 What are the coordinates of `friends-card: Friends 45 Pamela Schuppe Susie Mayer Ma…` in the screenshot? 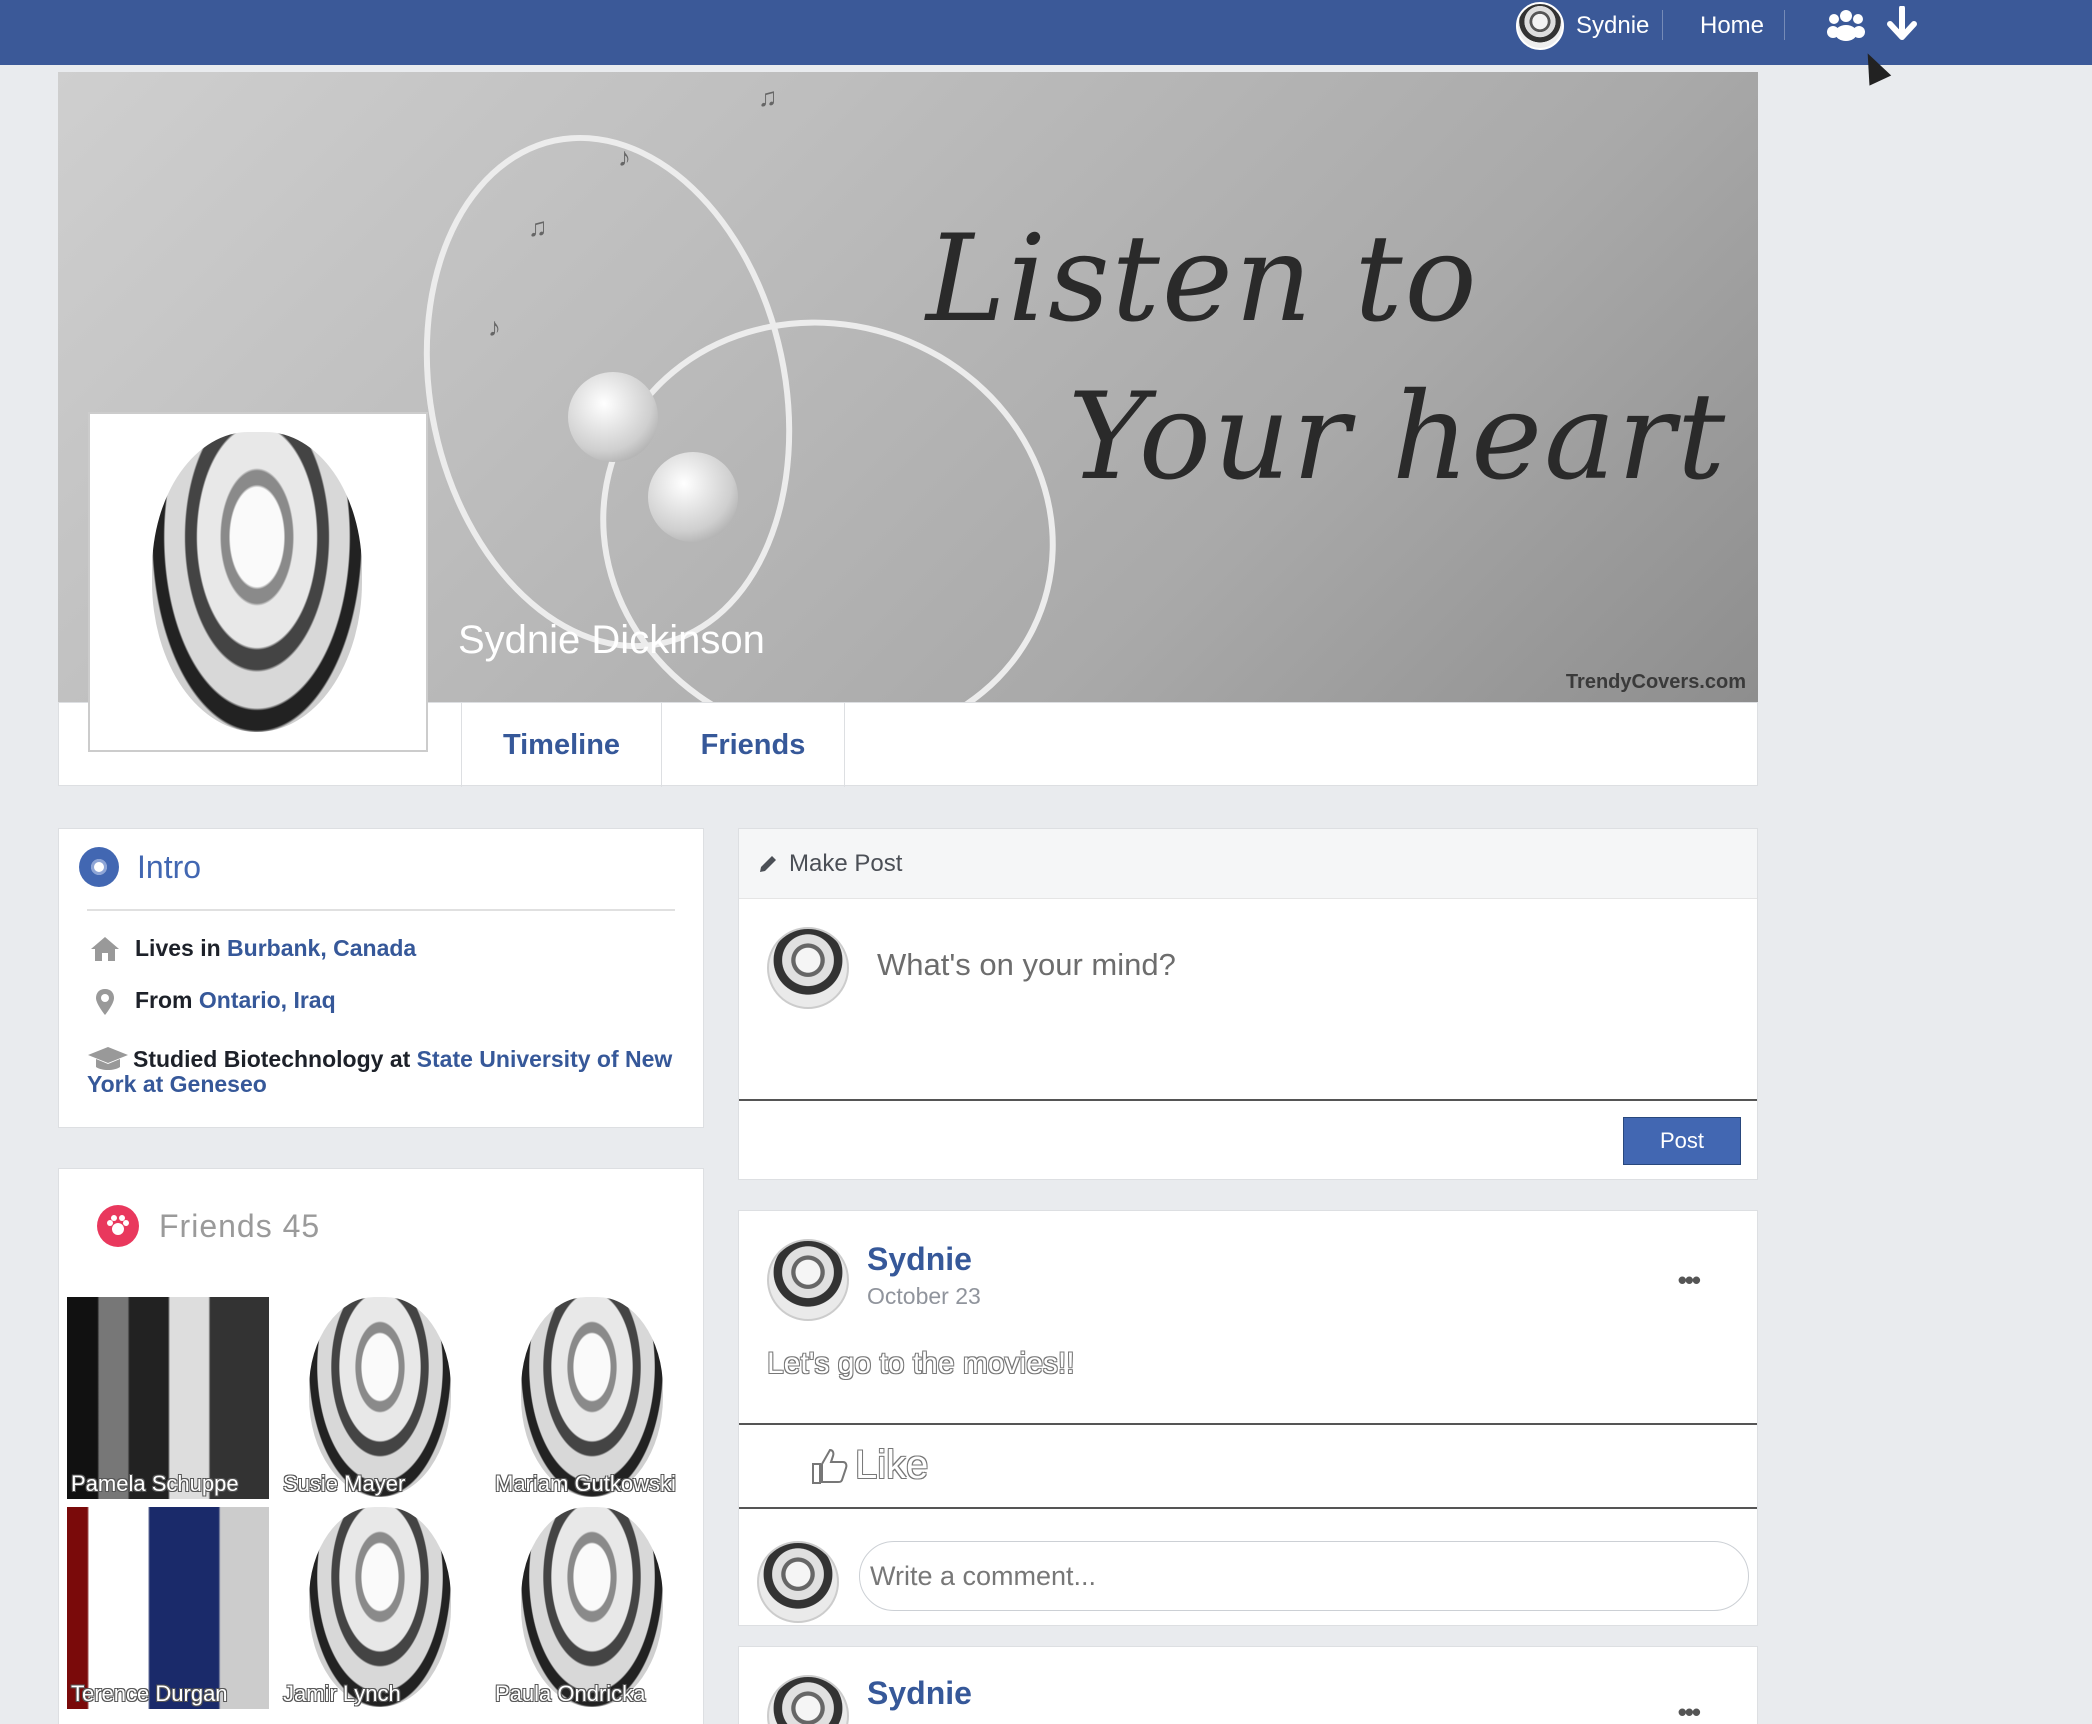 It's located at (381, 1446).